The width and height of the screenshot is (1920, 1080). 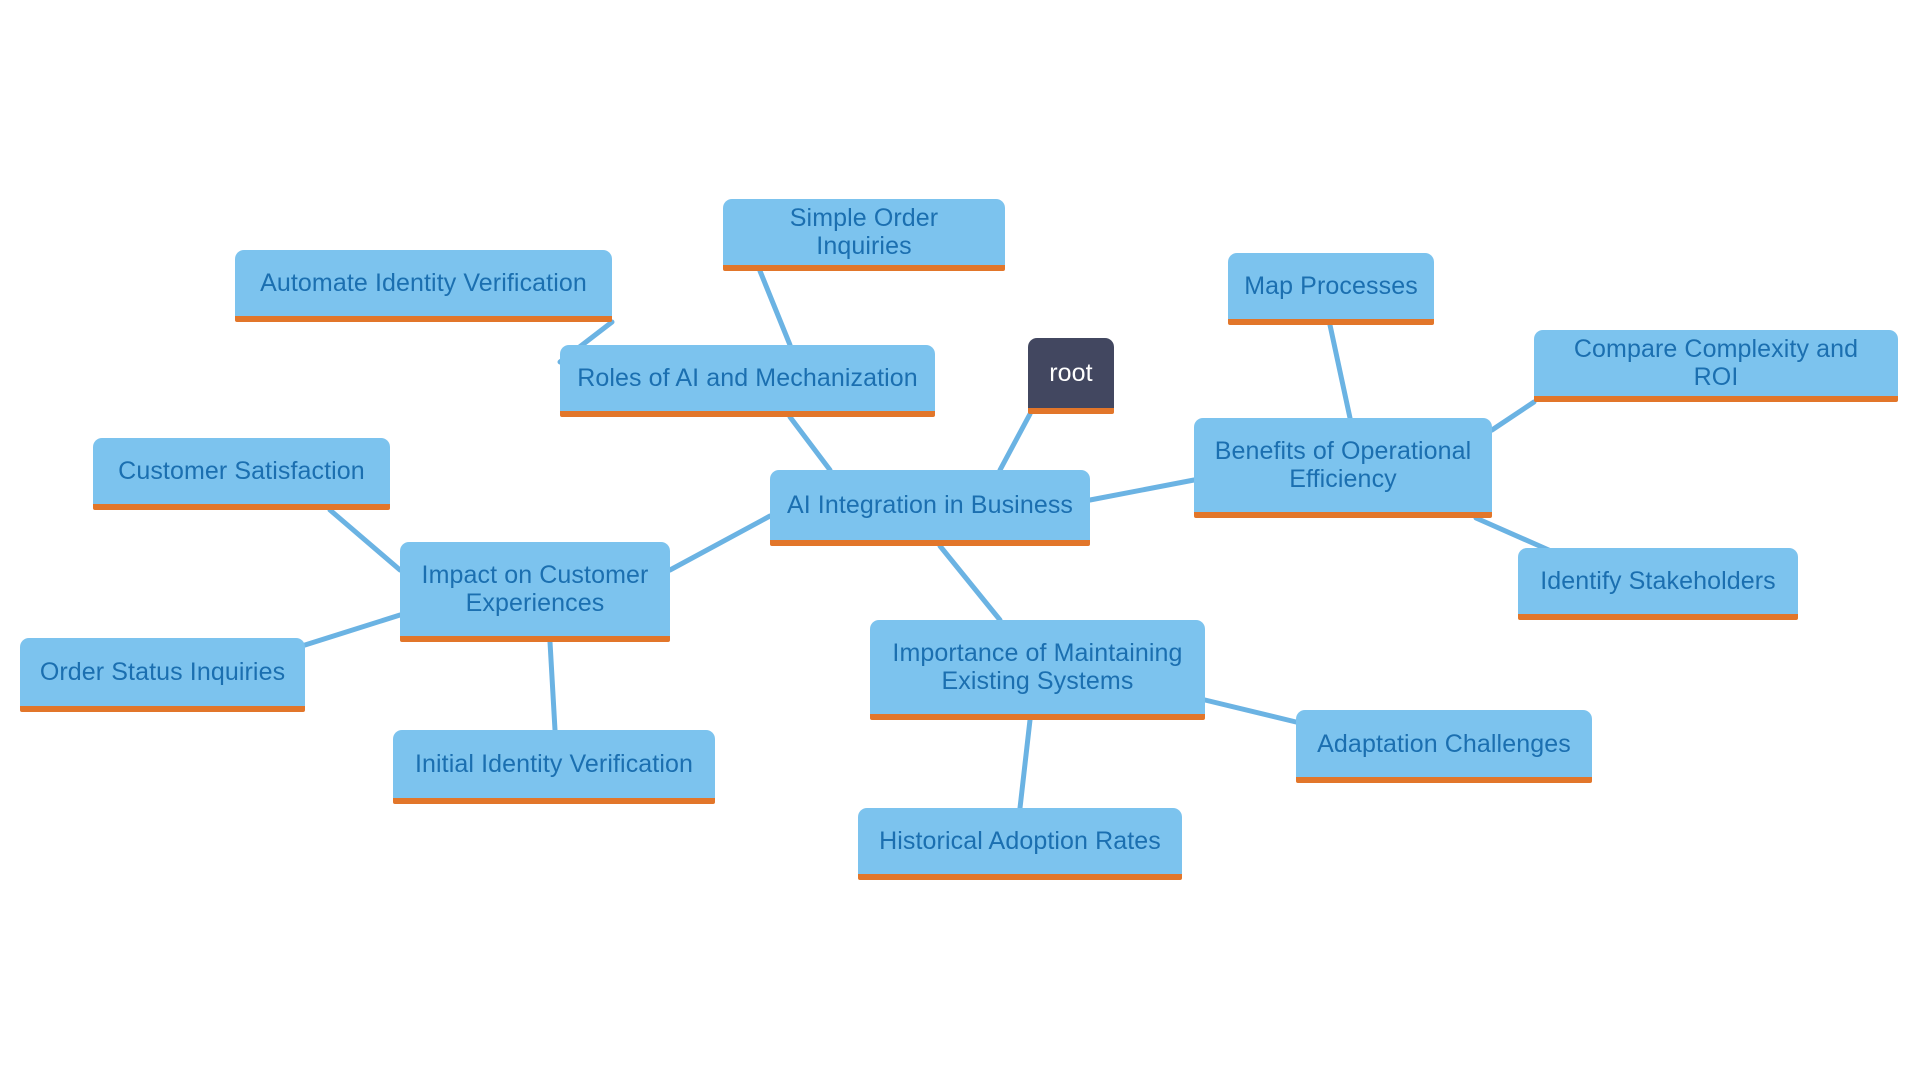 I want to click on node-label-simple: Simple Order Inquiries, so click(x=864, y=232).